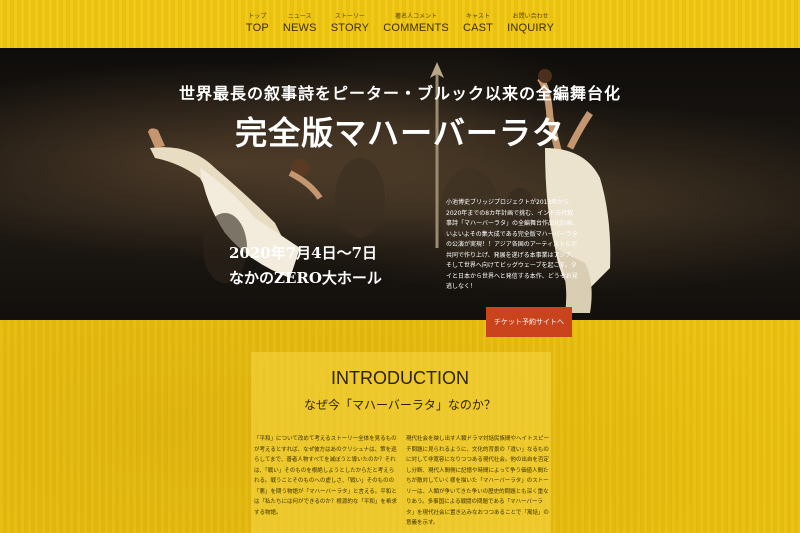  Describe the element at coordinates (299, 28) in the screenshot. I see `nav-item-en-label: NEWS` at that location.